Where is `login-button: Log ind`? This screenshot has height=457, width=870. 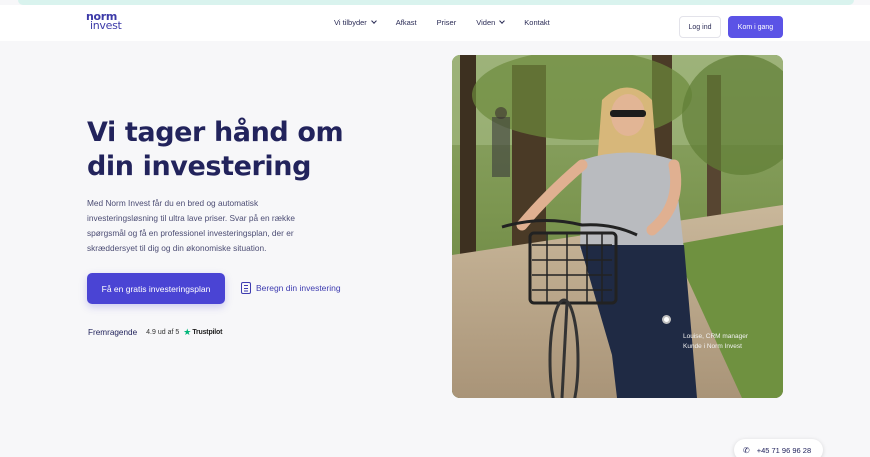
login-button: Log ind is located at coordinates (700, 27).